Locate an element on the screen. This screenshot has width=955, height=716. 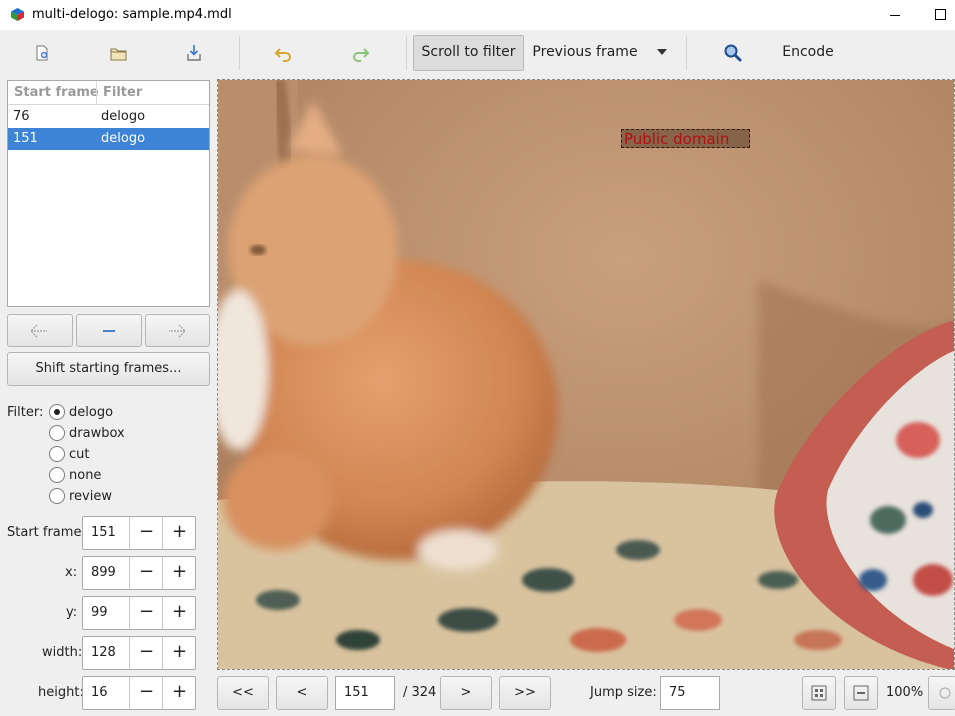
watermark-text: Public domain is located at coordinates (677, 139).